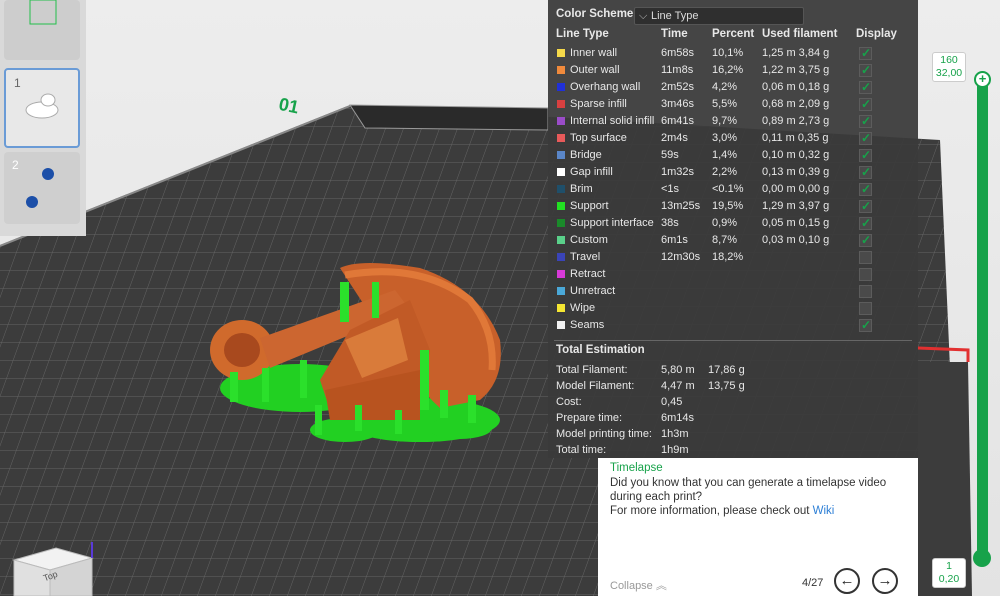 This screenshot has height=596, width=1000. I want to click on total-estimation-row: Total Filament: 5,80 m 17,86 g, so click(733, 370).